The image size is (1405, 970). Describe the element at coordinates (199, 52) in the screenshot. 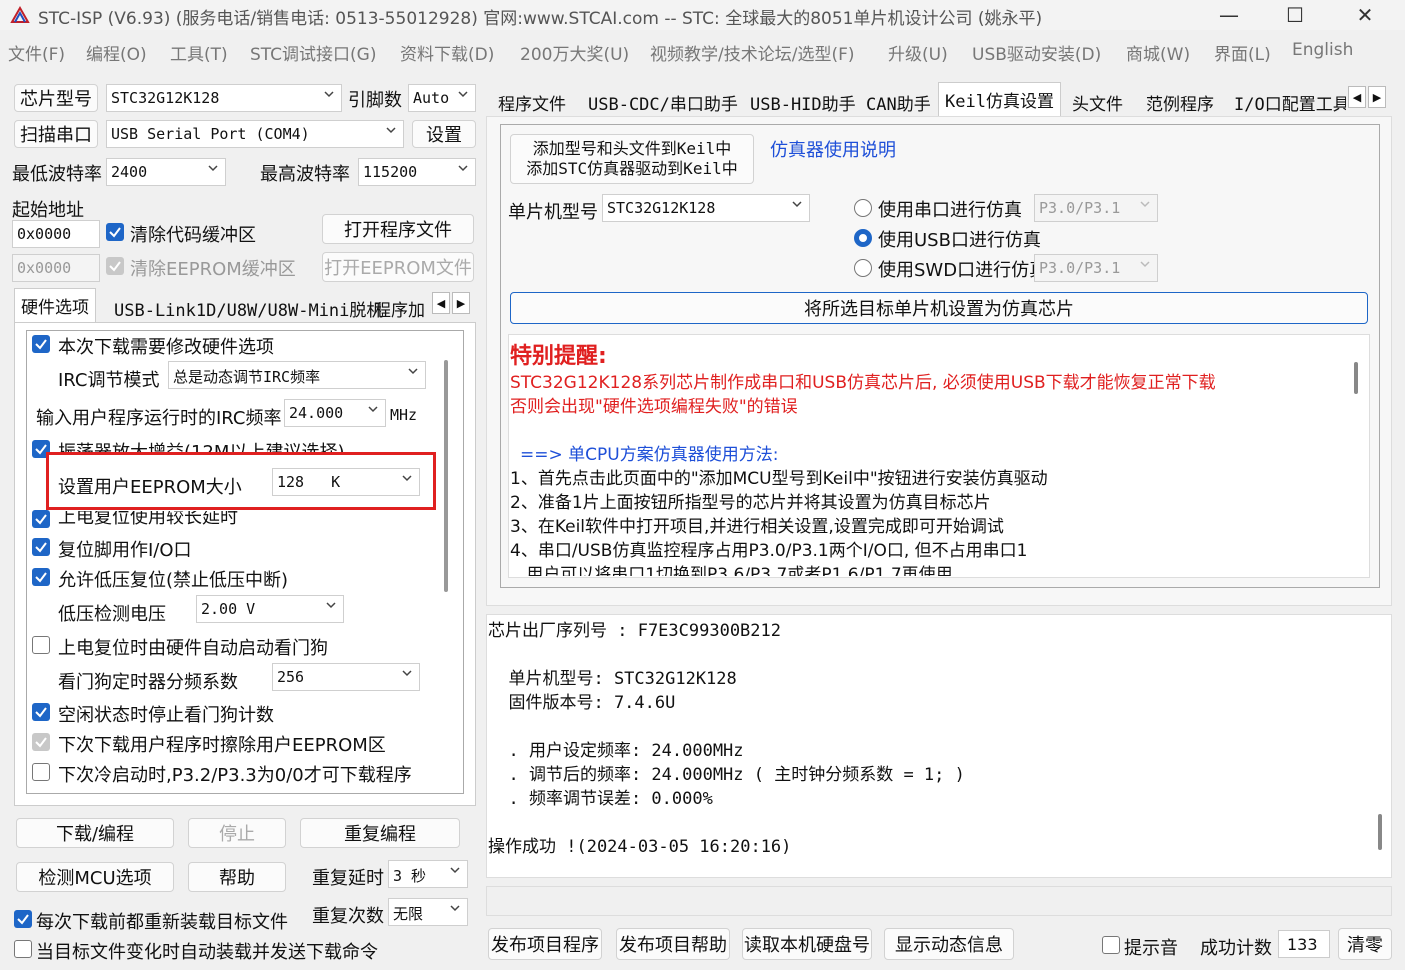

I see `menu-tools: 工具(T)` at that location.